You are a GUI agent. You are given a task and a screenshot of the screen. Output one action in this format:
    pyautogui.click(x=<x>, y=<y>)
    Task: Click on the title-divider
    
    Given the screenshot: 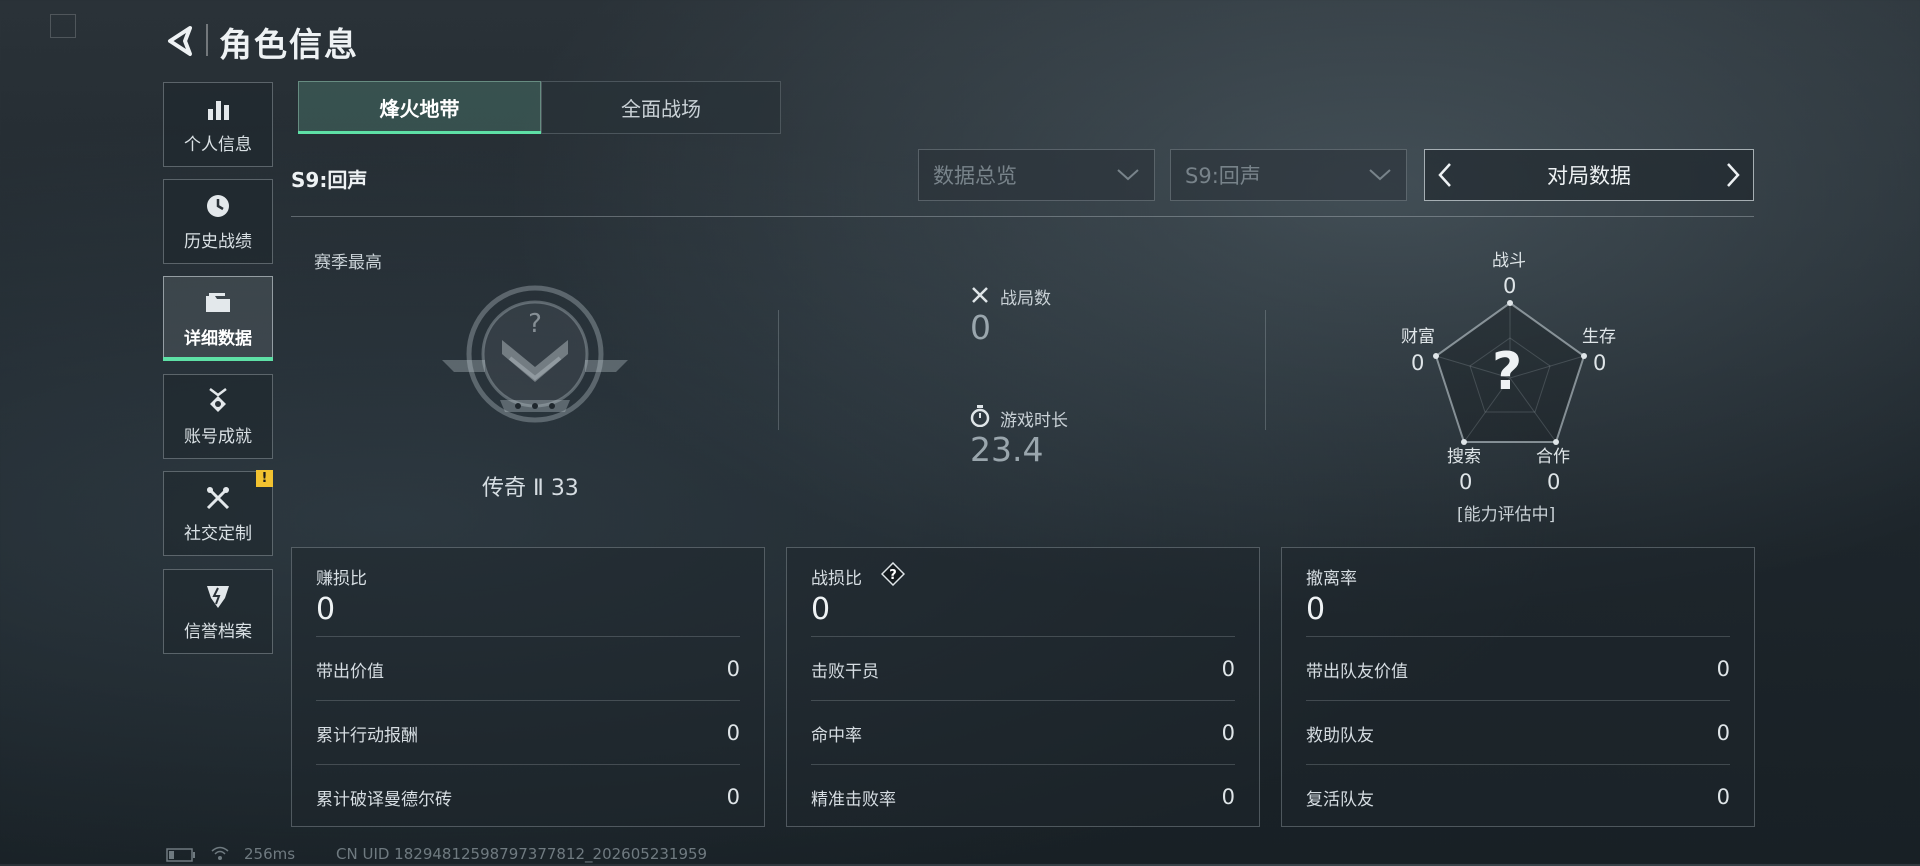 What is the action you would take?
    pyautogui.click(x=207, y=40)
    